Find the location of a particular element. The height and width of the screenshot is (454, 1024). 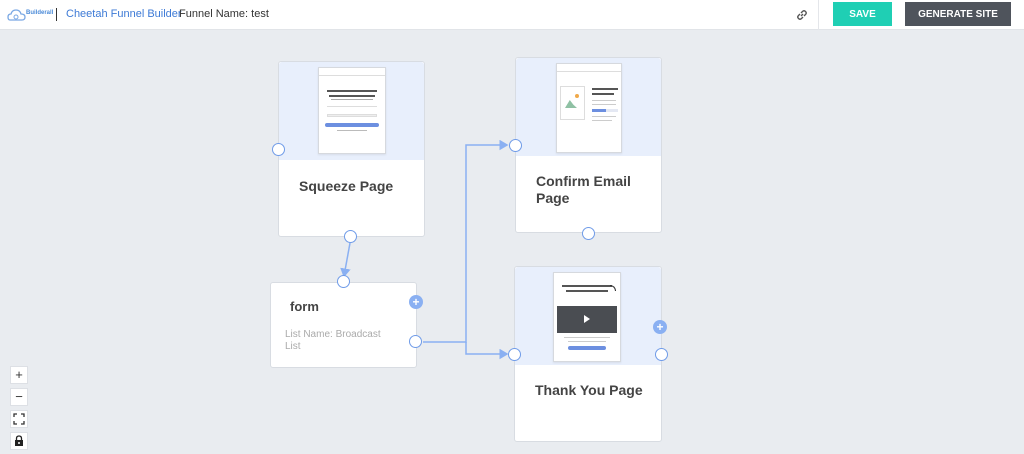

thank-you-add-step-plus-icon: + is located at coordinates (660, 327).